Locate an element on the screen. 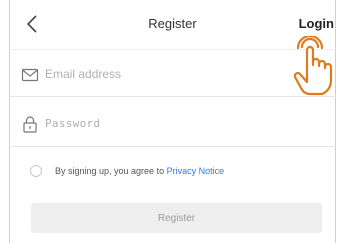  lock-icon is located at coordinates (30, 124).